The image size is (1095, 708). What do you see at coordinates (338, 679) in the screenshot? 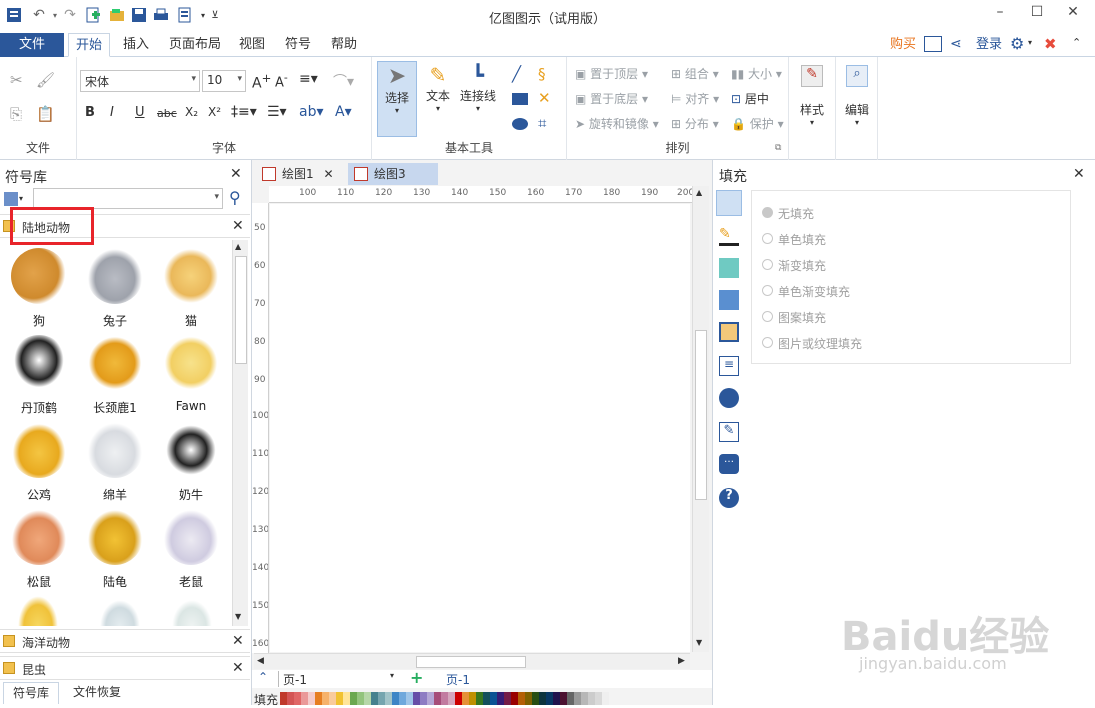
I see `page-select: 页-1 ▾` at bounding box center [338, 679].